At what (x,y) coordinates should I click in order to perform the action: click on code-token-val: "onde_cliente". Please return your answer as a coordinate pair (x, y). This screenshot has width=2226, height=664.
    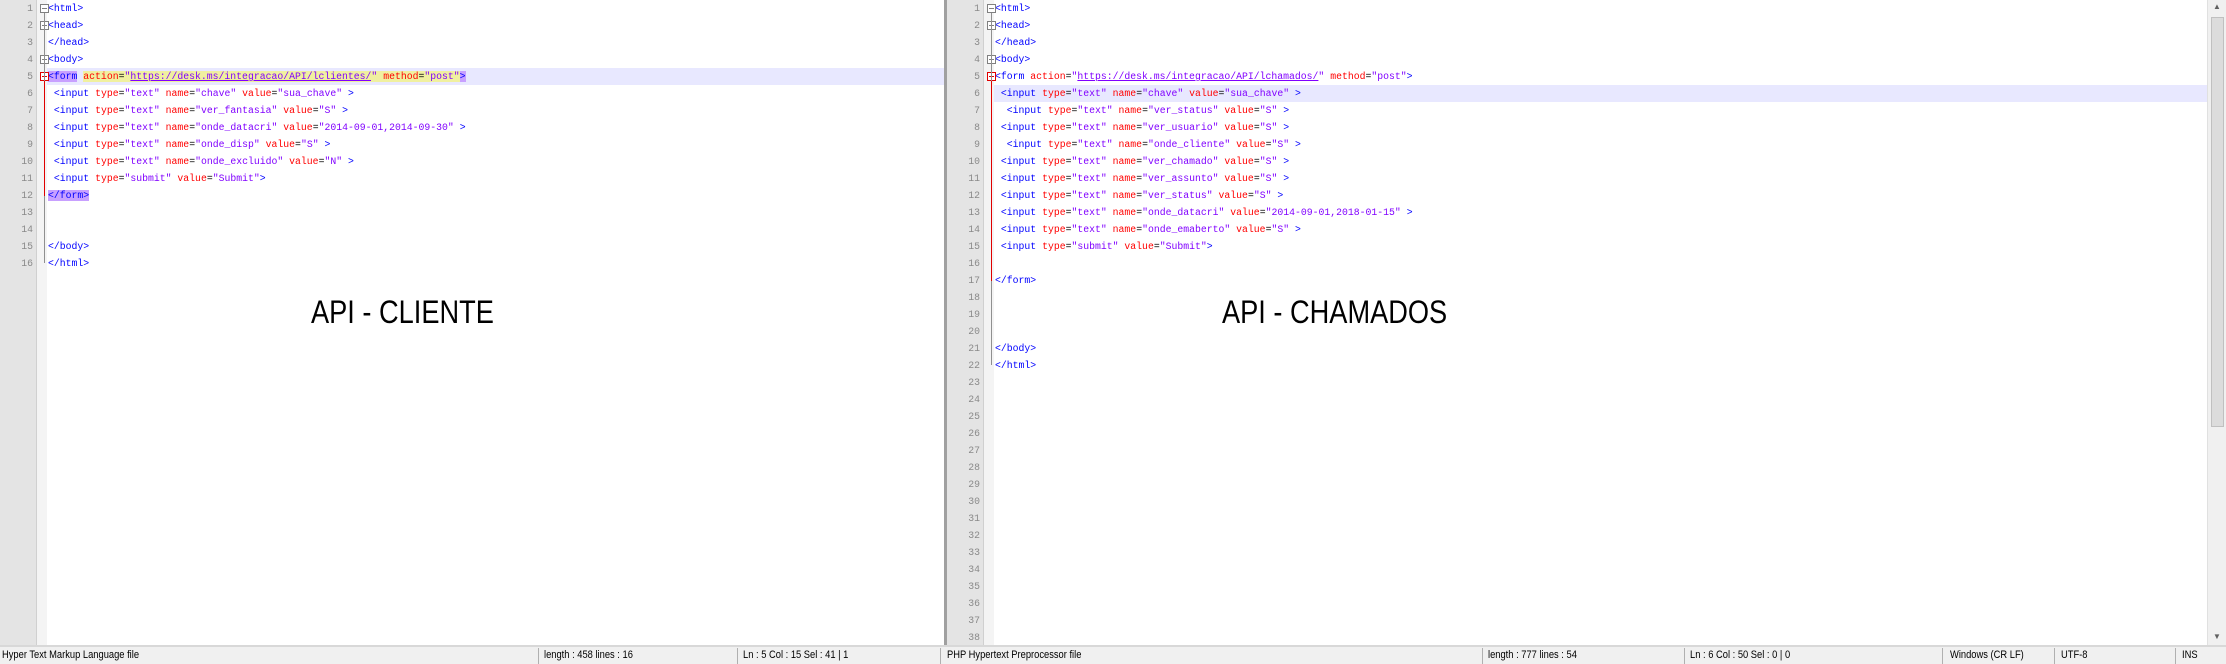
    Looking at the image, I should click on (1189, 144).